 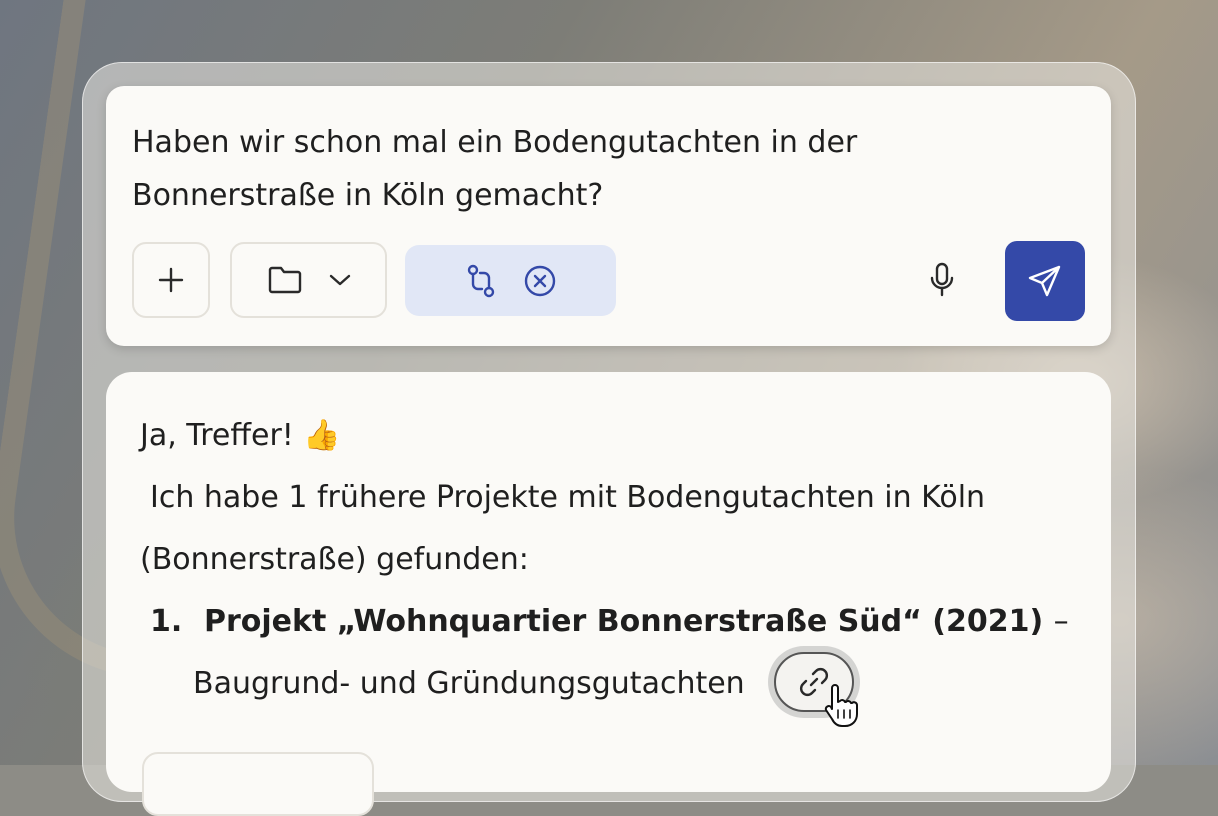 I want to click on hand-pointer-cursor-icon, so click(x=841, y=705).